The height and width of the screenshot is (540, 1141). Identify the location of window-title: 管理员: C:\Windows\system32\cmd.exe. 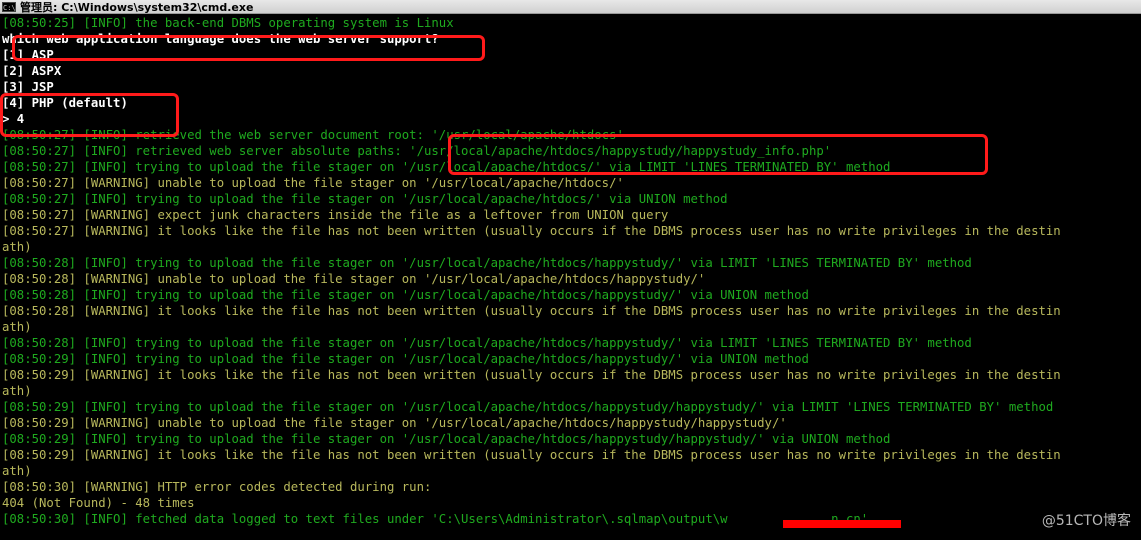
(137, 7).